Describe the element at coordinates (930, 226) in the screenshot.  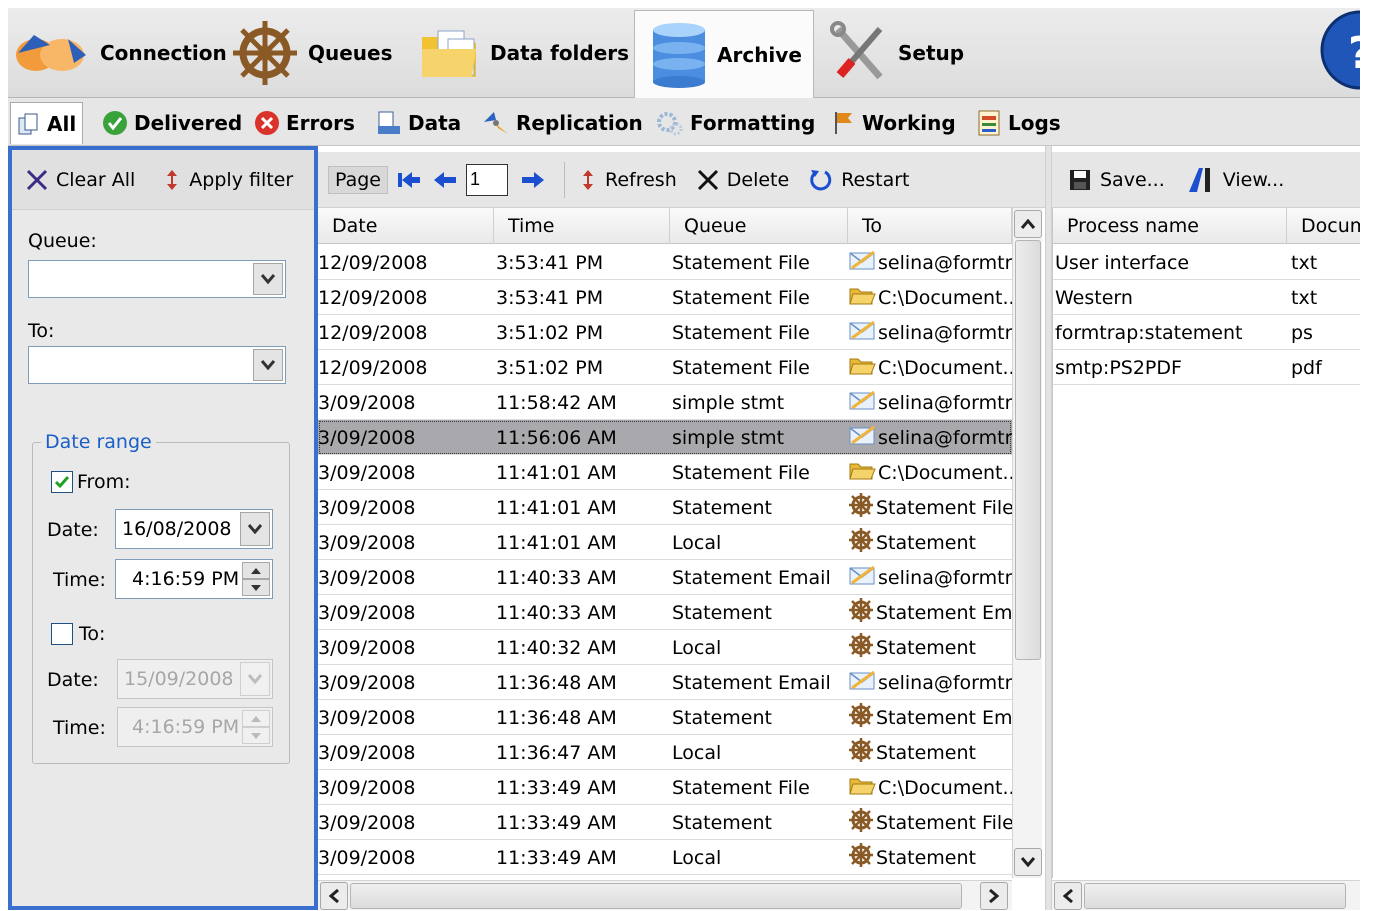
I see `column-header-to: To` at that location.